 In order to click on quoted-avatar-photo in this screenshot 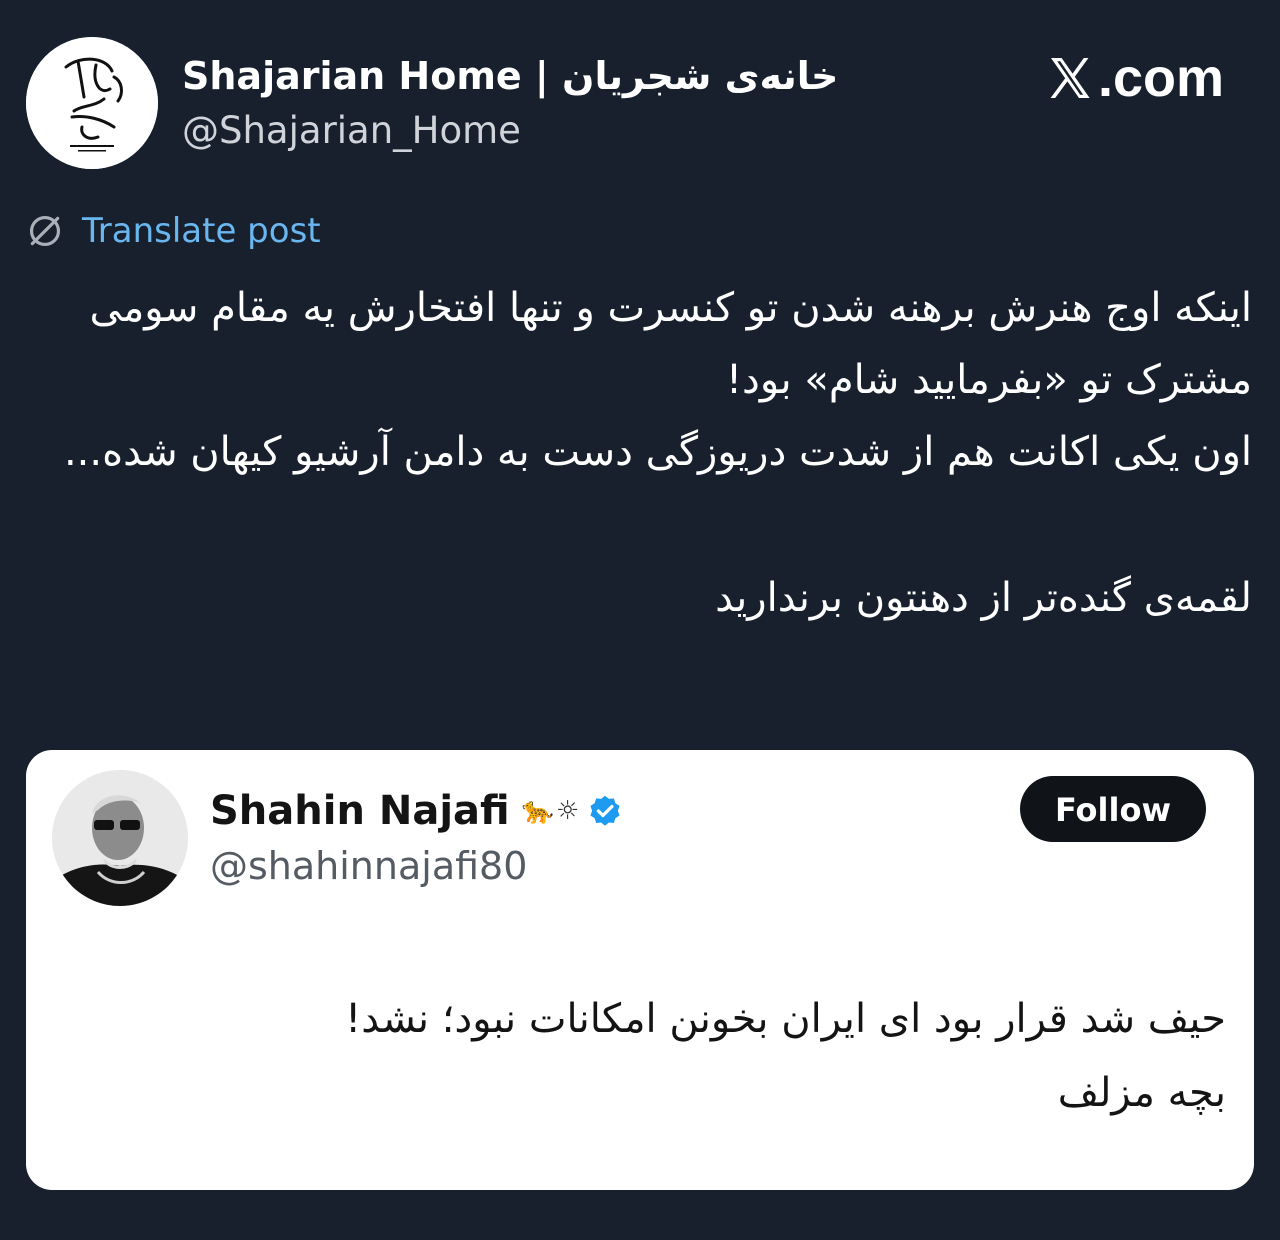, I will do `click(120, 838)`.